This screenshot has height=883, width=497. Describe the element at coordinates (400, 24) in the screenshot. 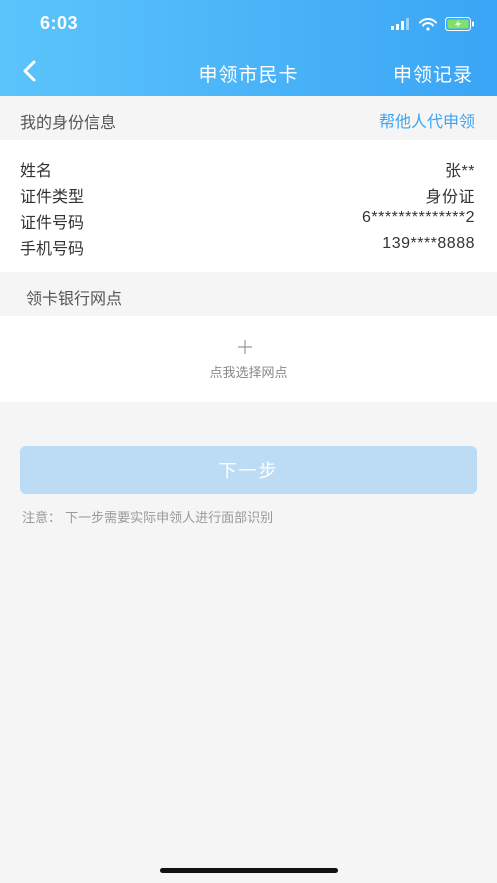

I see `signal-icon` at that location.